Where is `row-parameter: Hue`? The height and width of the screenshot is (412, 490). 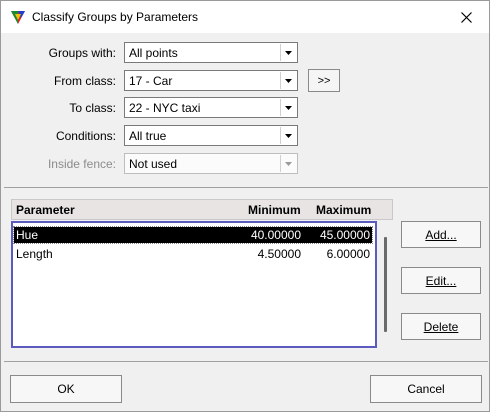 row-parameter: Hue is located at coordinates (27, 235).